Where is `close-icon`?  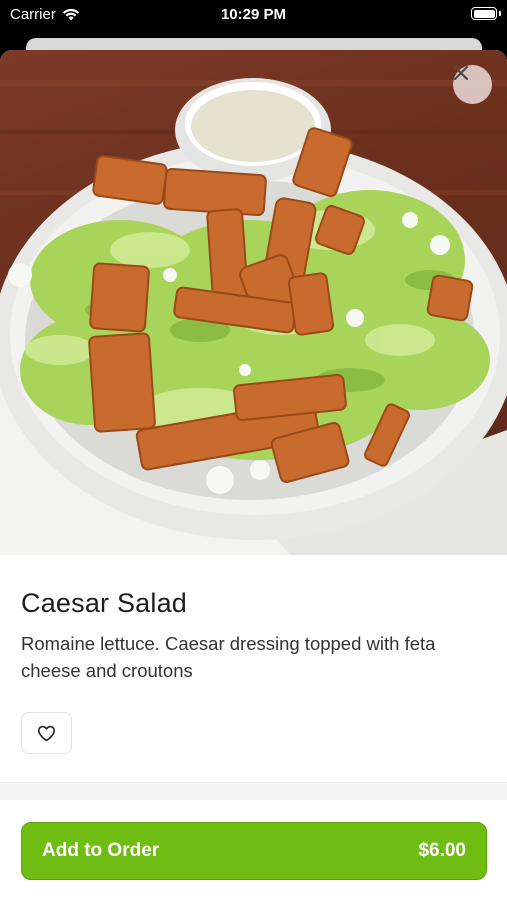
close-icon is located at coordinates (461, 73).